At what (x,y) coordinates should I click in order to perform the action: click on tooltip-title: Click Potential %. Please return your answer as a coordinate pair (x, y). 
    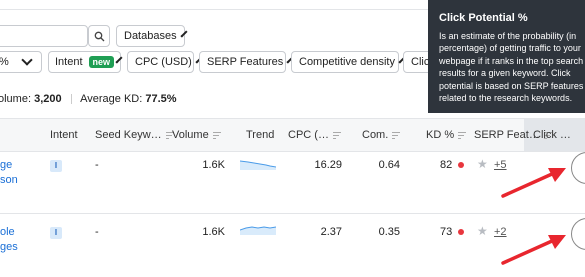
    Looking at the image, I should click on (483, 18).